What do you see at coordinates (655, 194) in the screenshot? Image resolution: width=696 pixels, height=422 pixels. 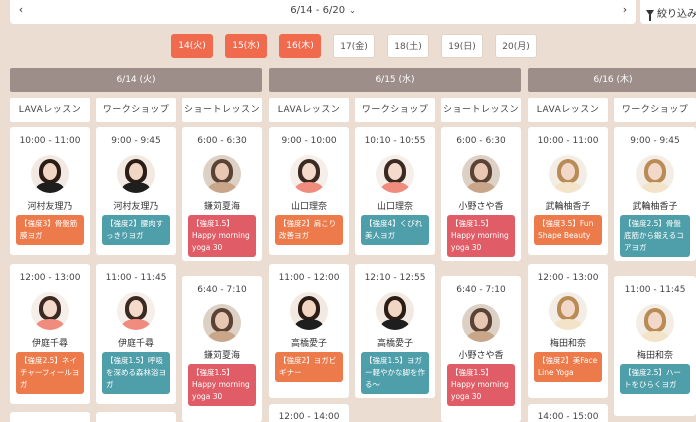 I see `lesson-card: 9:00 - 9:45 武輪柚香子 【強度2.5】骨盤底筋から鍛えるコアヨガ` at bounding box center [655, 194].